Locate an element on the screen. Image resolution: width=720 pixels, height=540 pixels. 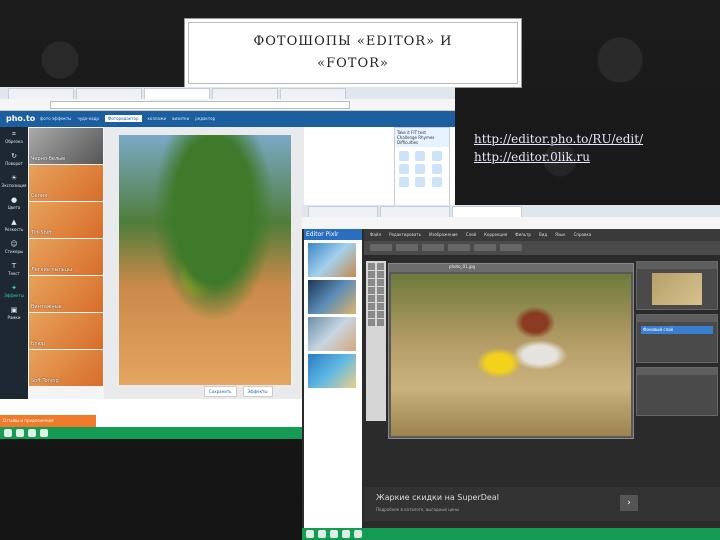
toolbox is located at coordinates (376, 341).